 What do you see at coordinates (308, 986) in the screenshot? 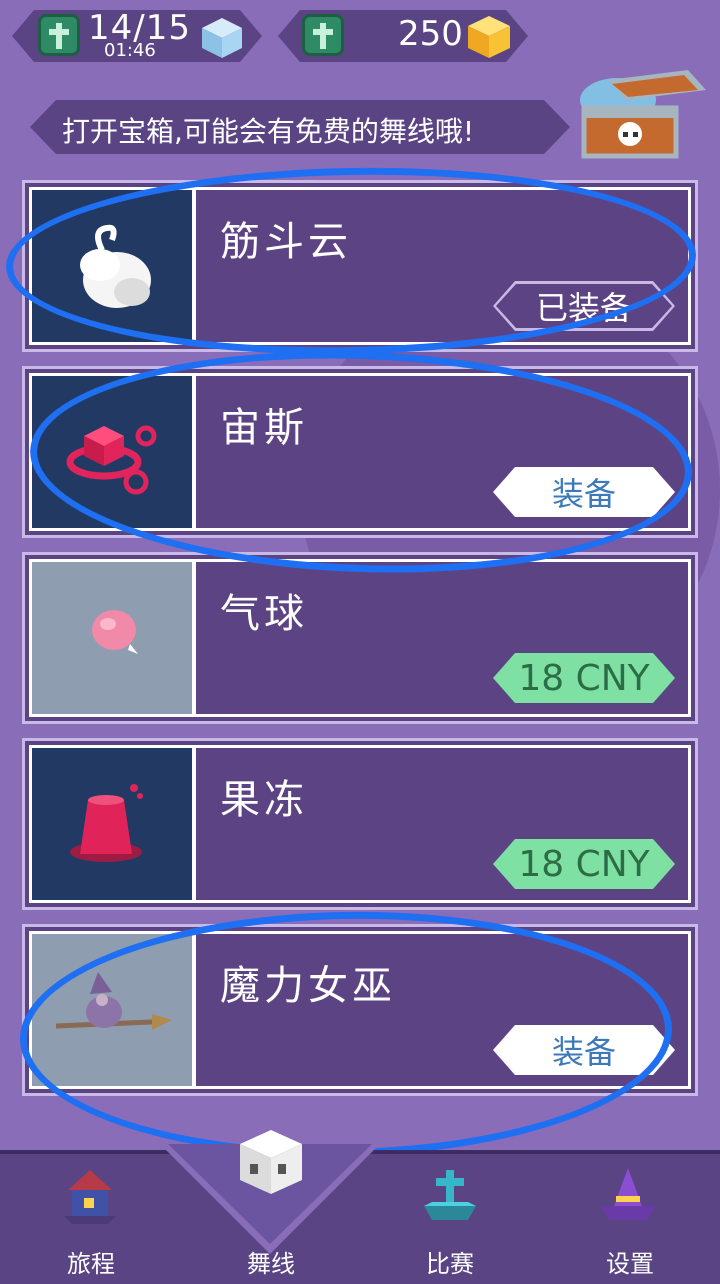
I see `item-name: 魔力女巫` at bounding box center [308, 986].